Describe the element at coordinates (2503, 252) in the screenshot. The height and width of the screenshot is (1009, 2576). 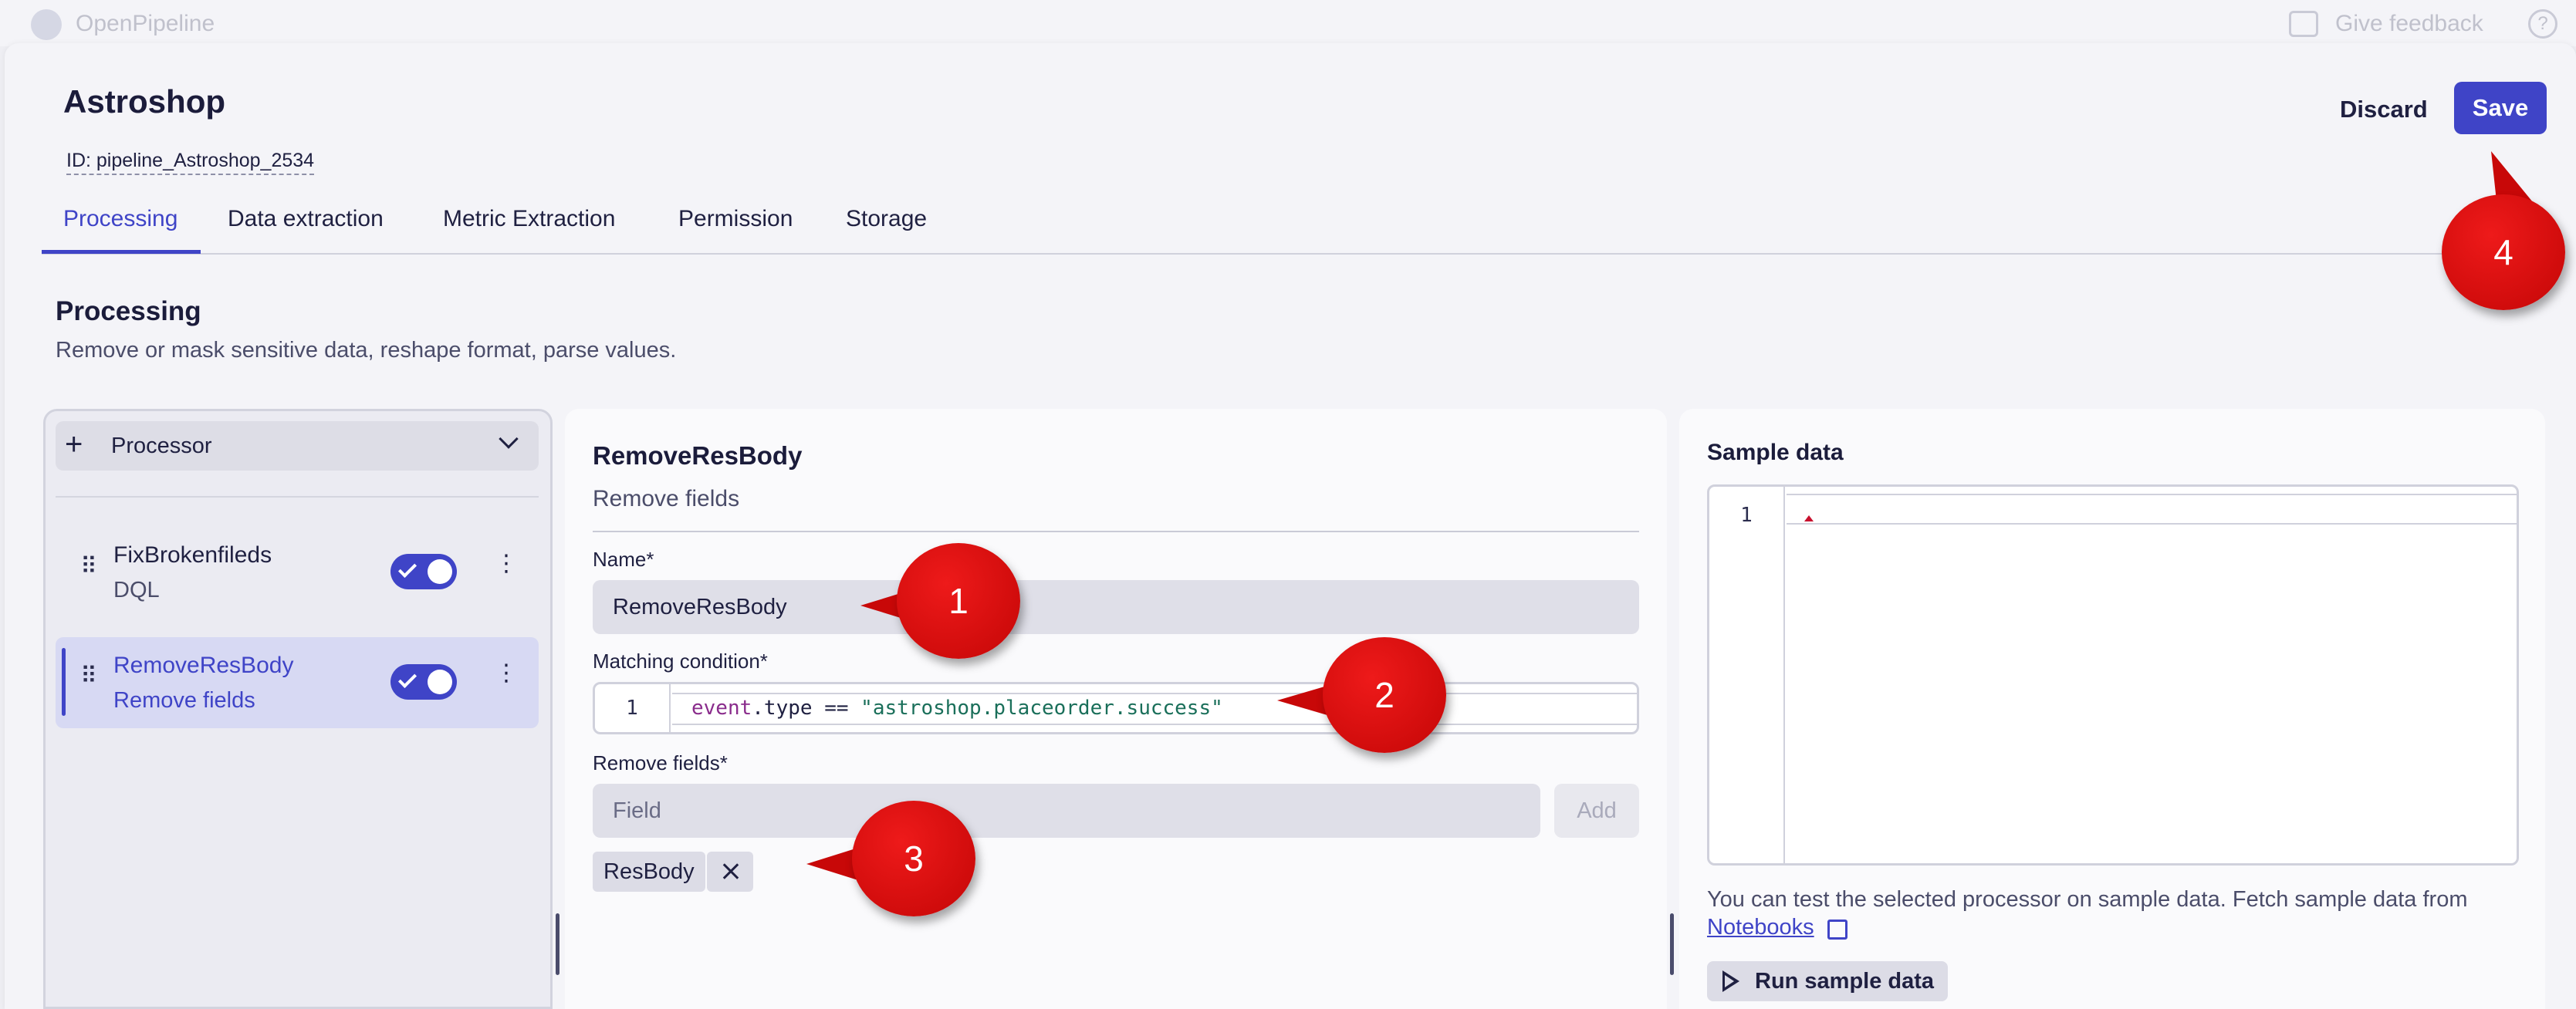
I see `callout-4: 4` at that location.